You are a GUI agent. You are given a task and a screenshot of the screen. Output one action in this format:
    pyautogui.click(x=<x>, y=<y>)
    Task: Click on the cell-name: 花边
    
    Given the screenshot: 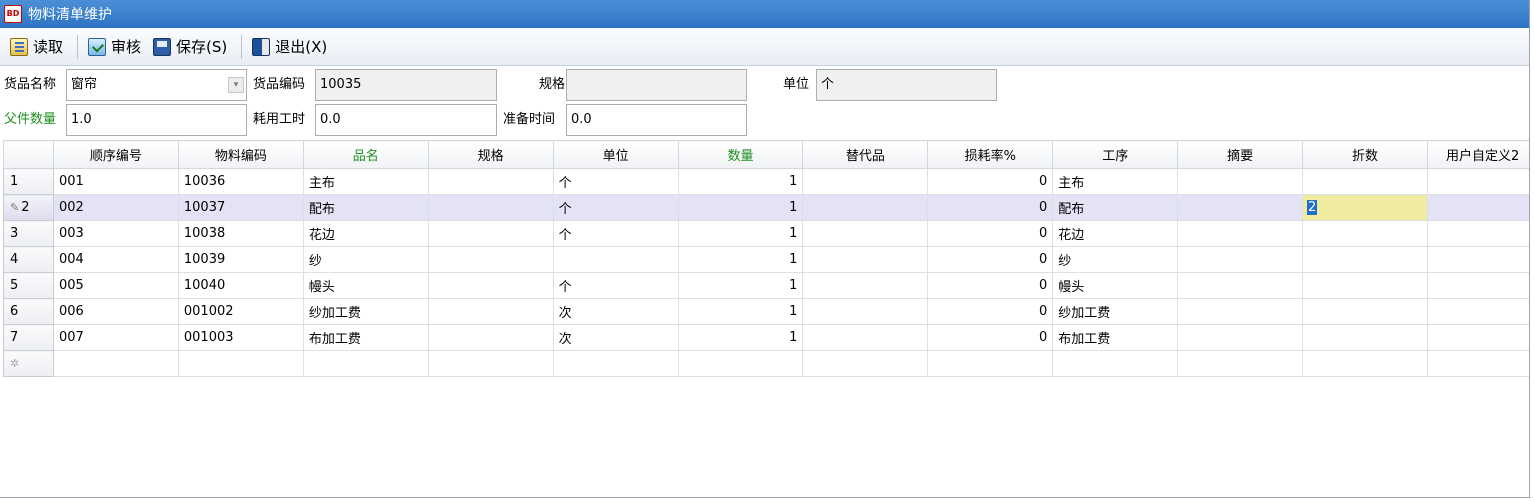 What is the action you would take?
    pyautogui.click(x=365, y=233)
    